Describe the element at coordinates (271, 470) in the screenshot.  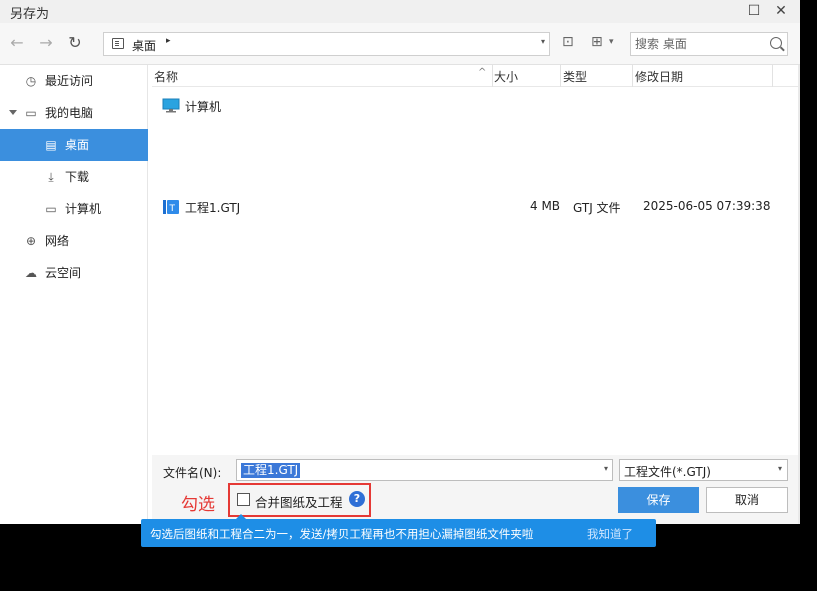
I see `filename-value: 工程1.GTJ` at that location.